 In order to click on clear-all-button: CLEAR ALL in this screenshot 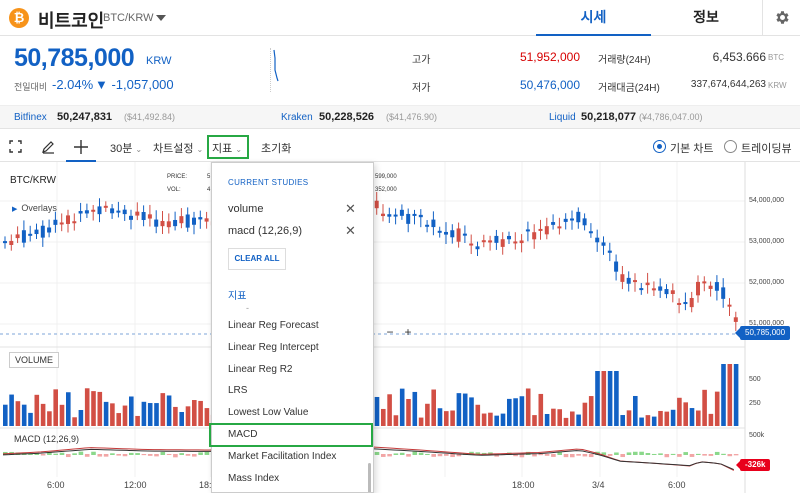, I will do `click(257, 259)`.